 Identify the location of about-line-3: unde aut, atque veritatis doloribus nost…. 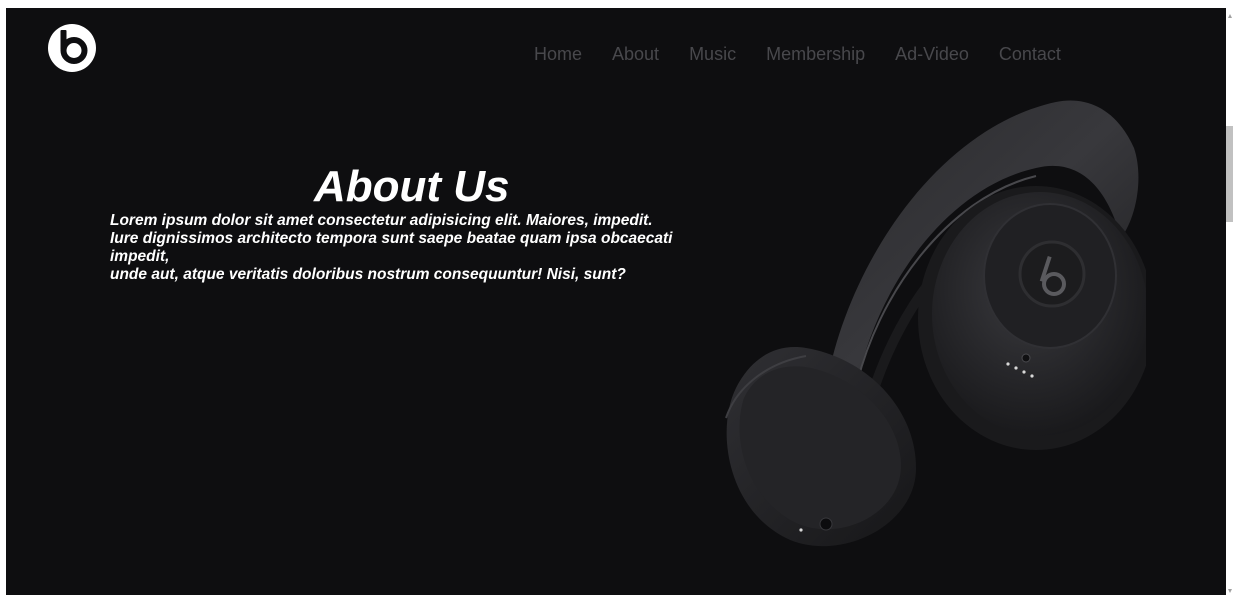
(368, 274).